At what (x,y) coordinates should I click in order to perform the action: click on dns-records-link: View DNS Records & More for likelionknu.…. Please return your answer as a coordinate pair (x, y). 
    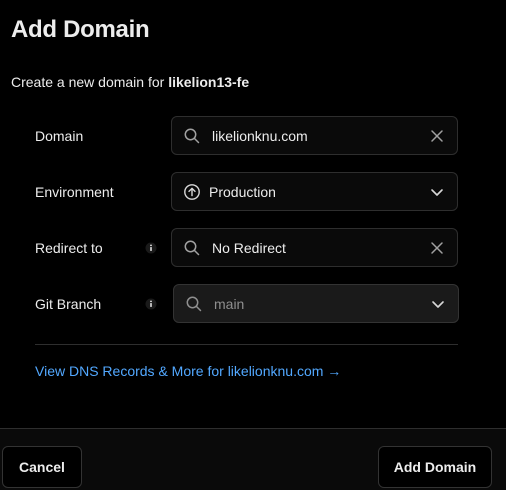
    Looking at the image, I should click on (188, 371).